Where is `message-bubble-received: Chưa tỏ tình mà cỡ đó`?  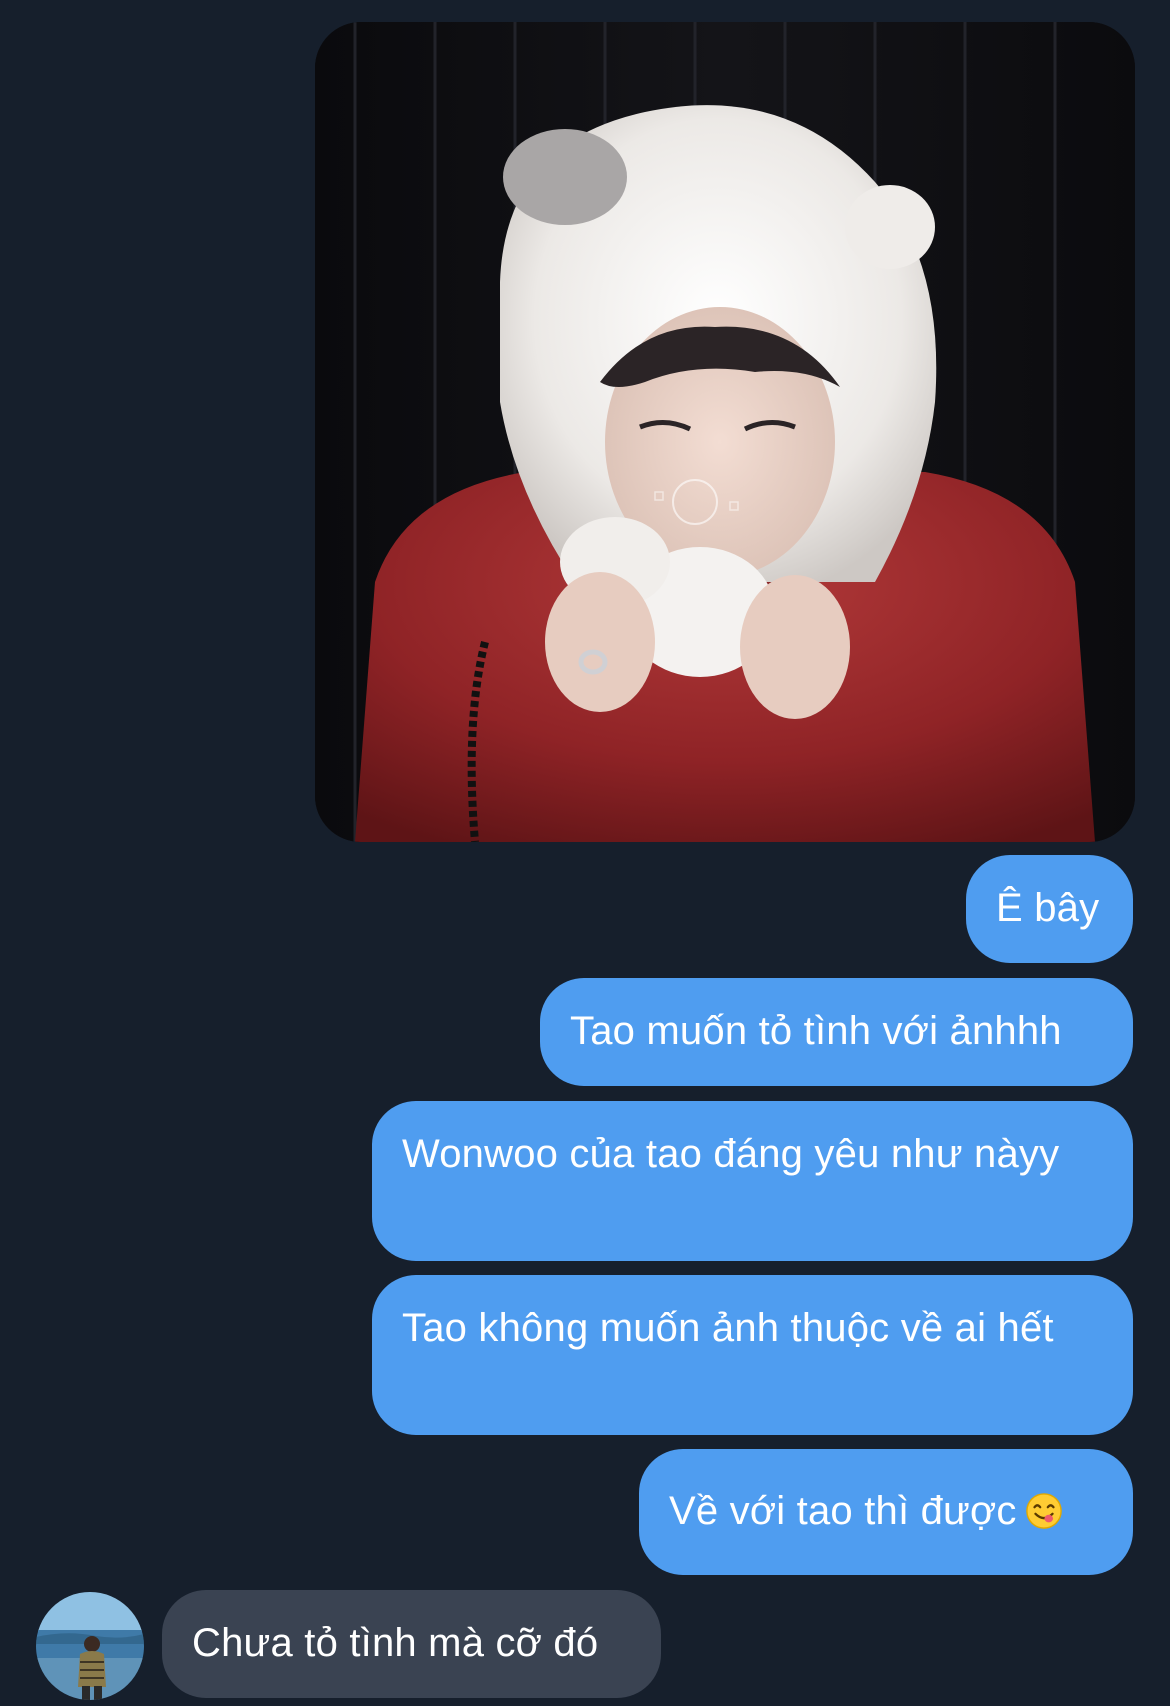
message-bubble-received: Chưa tỏ tình mà cỡ đó is located at coordinates (411, 1644).